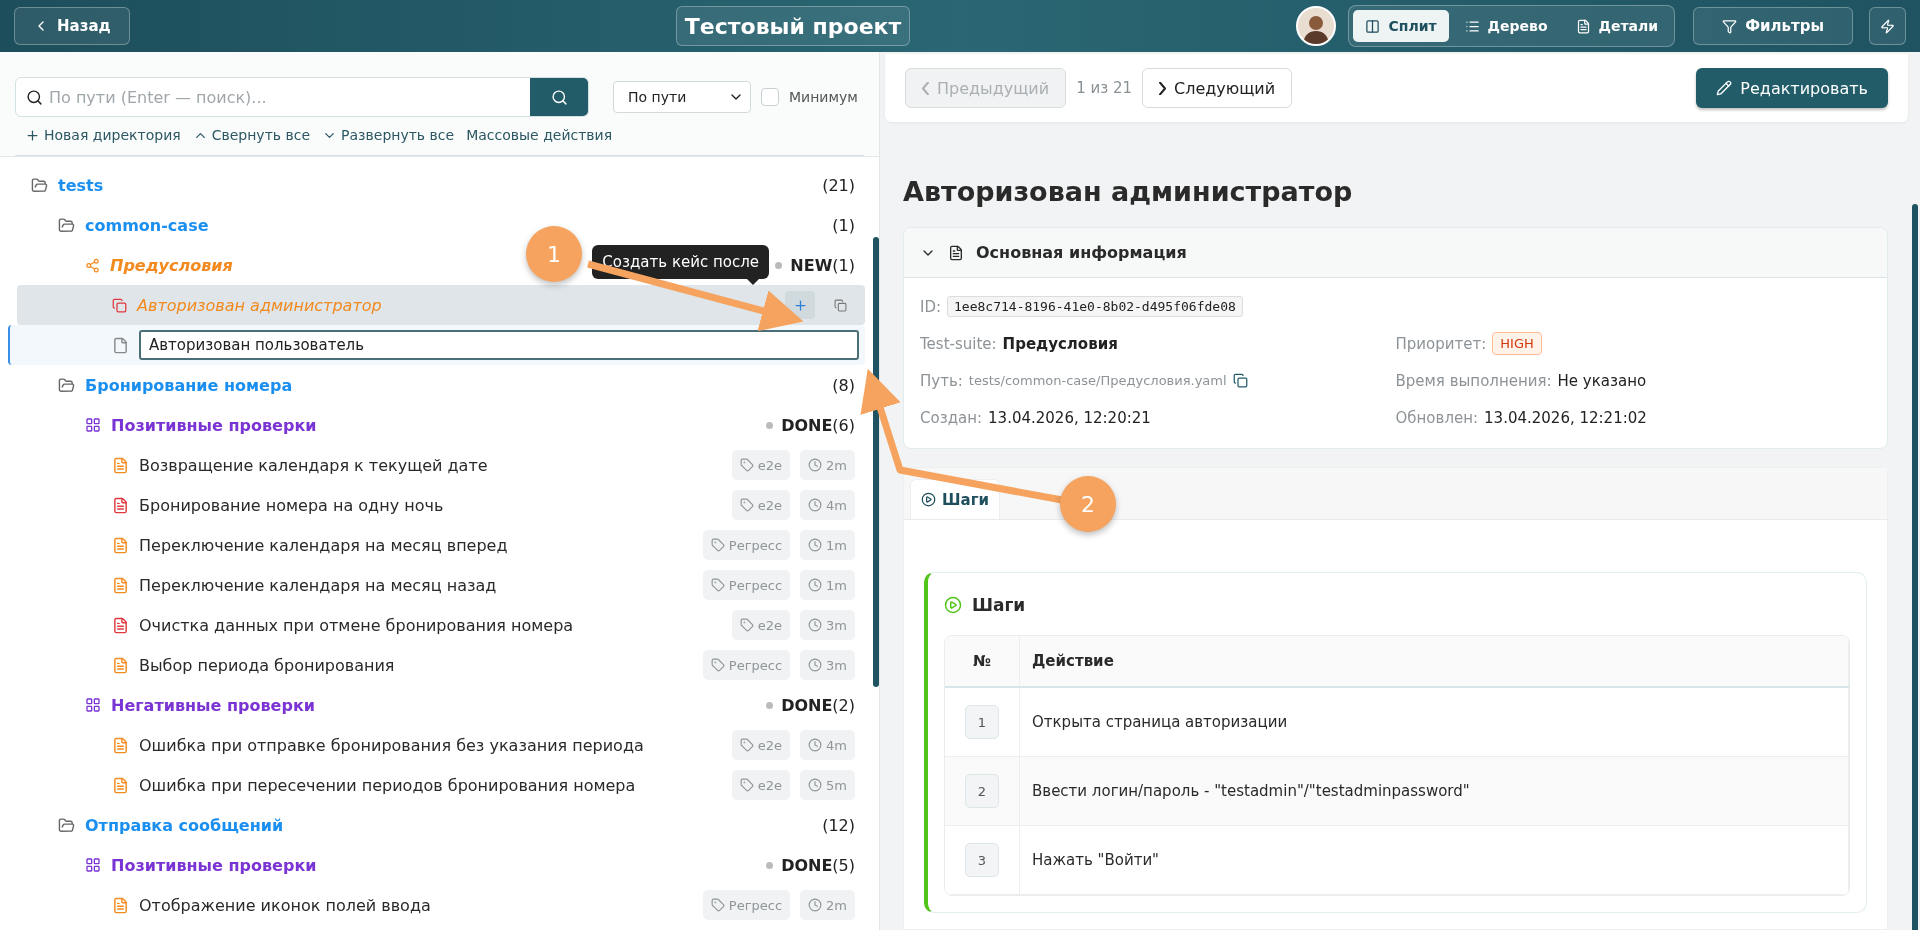 The width and height of the screenshot is (1920, 930). What do you see at coordinates (1617, 26) in the screenshot?
I see `view-tab: Детали` at bounding box center [1617, 26].